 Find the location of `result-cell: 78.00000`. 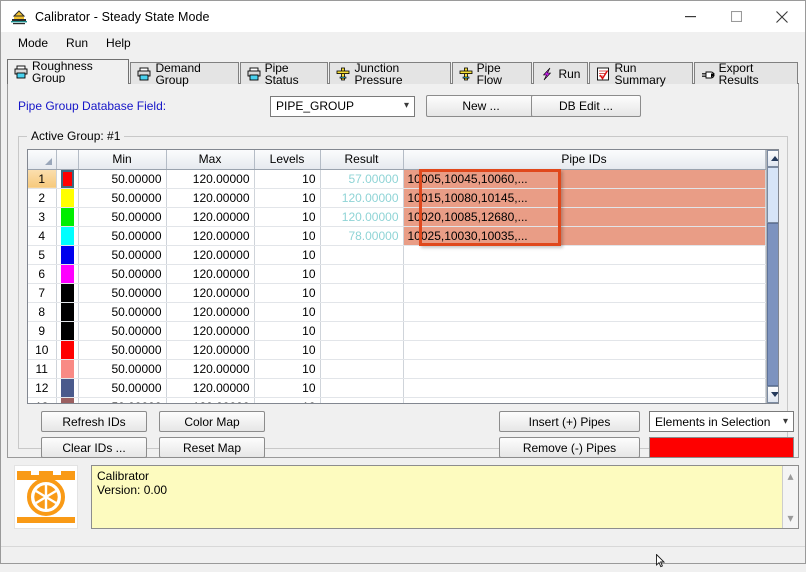

result-cell: 78.00000 is located at coordinates (362, 236).